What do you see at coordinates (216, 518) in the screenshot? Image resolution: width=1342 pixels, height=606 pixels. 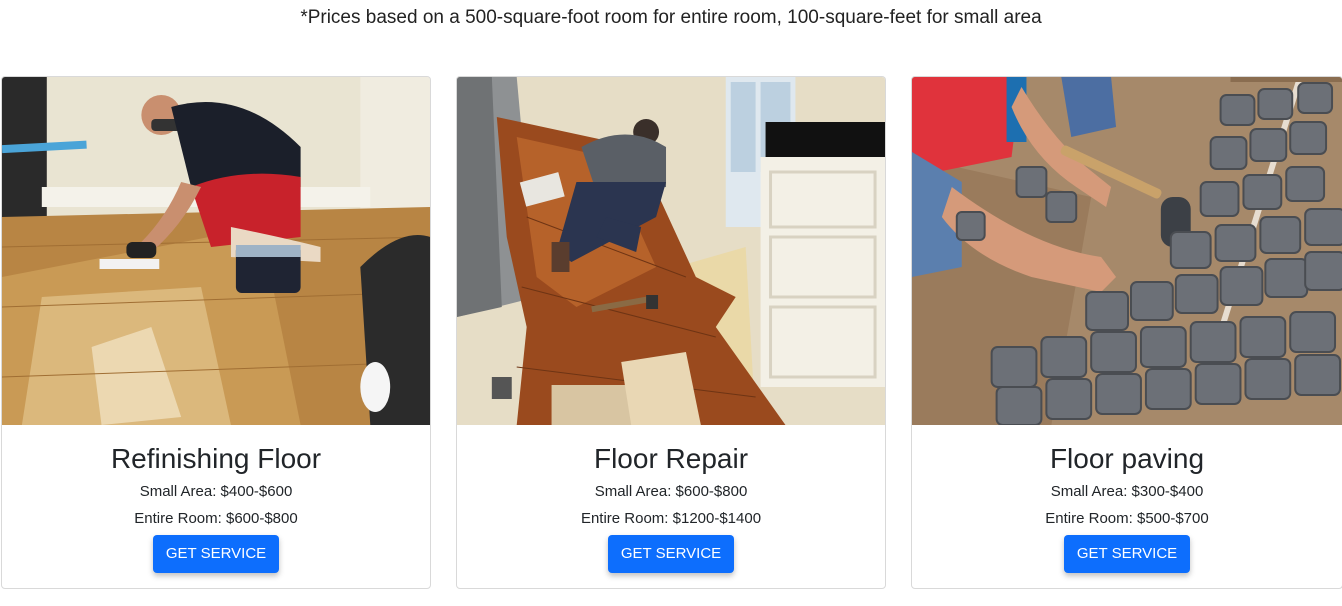 I see `entire-room-price: Entire Room: $600-$800` at bounding box center [216, 518].